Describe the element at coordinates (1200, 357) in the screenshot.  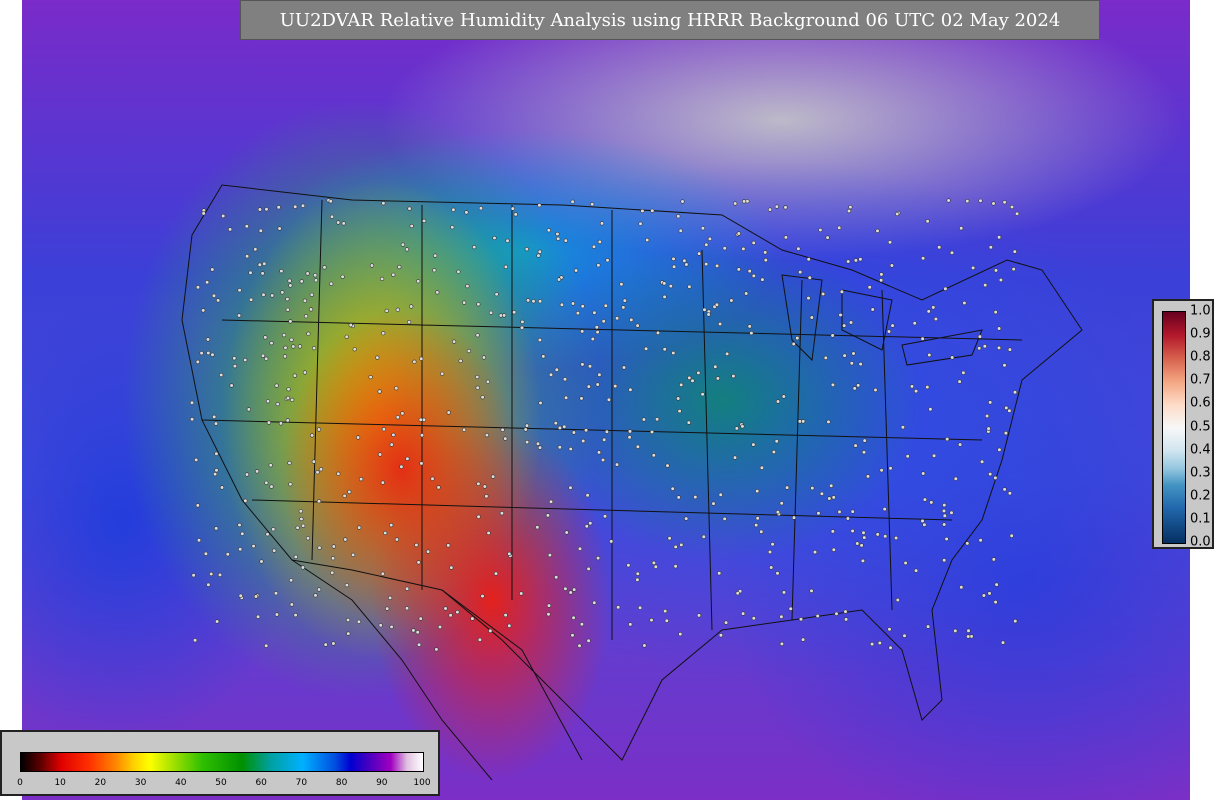
I see `station-tick-label: 0.8` at that location.